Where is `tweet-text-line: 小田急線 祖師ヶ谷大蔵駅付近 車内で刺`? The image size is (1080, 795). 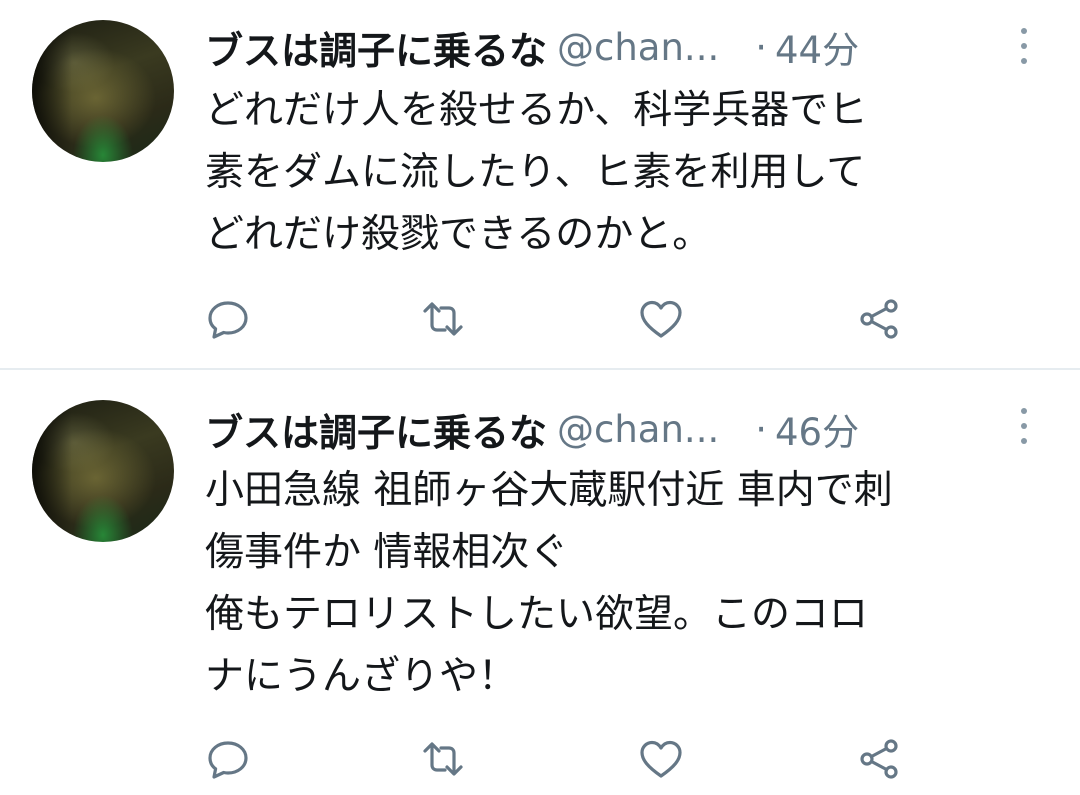 tweet-text-line: 小田急線 祖師ヶ谷大蔵駅付近 車内で刺 is located at coordinates (549, 490).